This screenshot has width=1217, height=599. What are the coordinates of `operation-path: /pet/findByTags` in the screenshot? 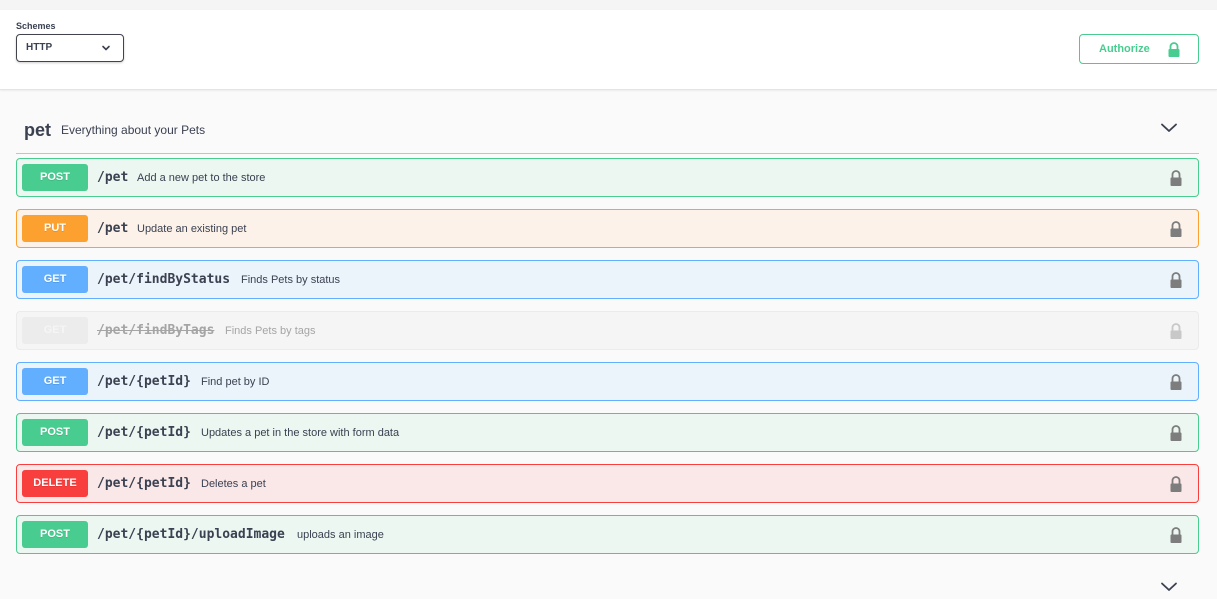 It's located at (156, 330).